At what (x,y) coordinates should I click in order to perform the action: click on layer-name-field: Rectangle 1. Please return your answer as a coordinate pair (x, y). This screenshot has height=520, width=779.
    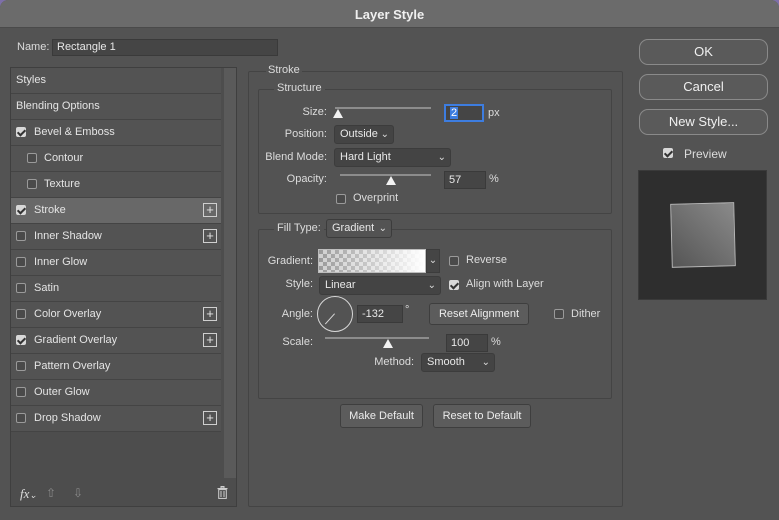
    Looking at the image, I should click on (165, 47).